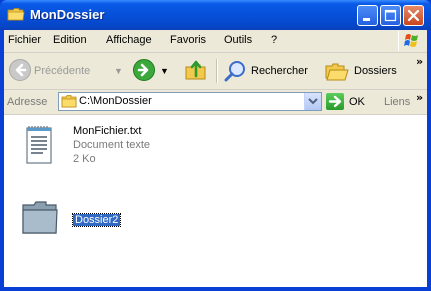 The height and width of the screenshot is (291, 431). Describe the element at coordinates (367, 15) in the screenshot. I see `minimize-button` at that location.